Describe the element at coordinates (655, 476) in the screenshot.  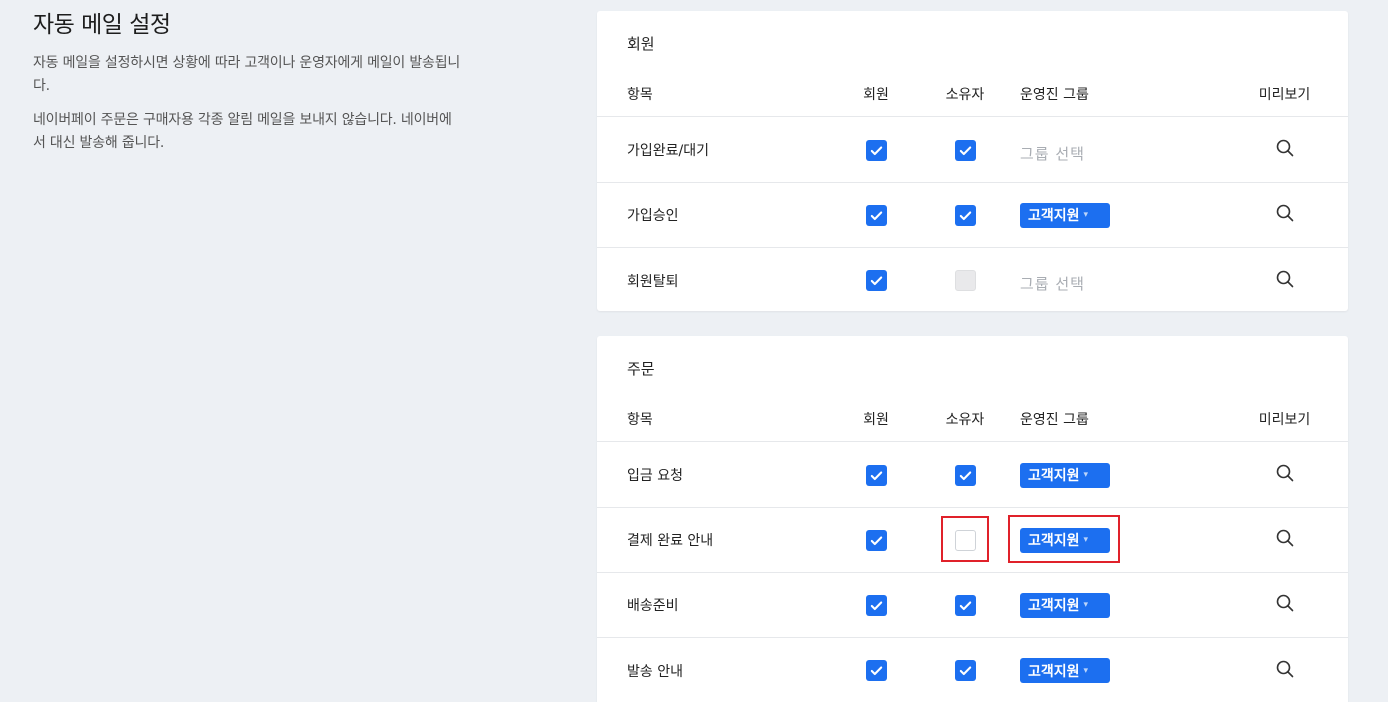
I see `row-item-name: 입금 요청` at that location.